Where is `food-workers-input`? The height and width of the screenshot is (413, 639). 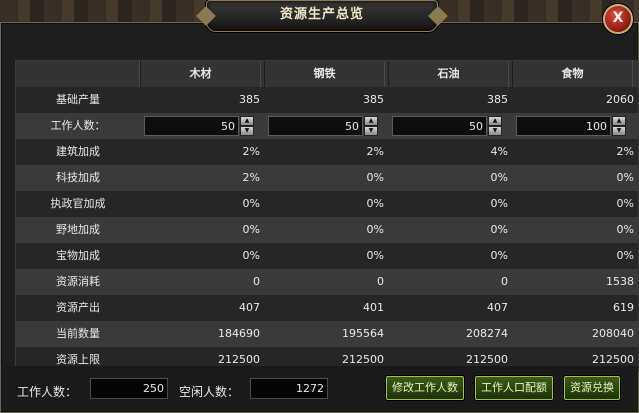
food-workers-input is located at coordinates (563, 126).